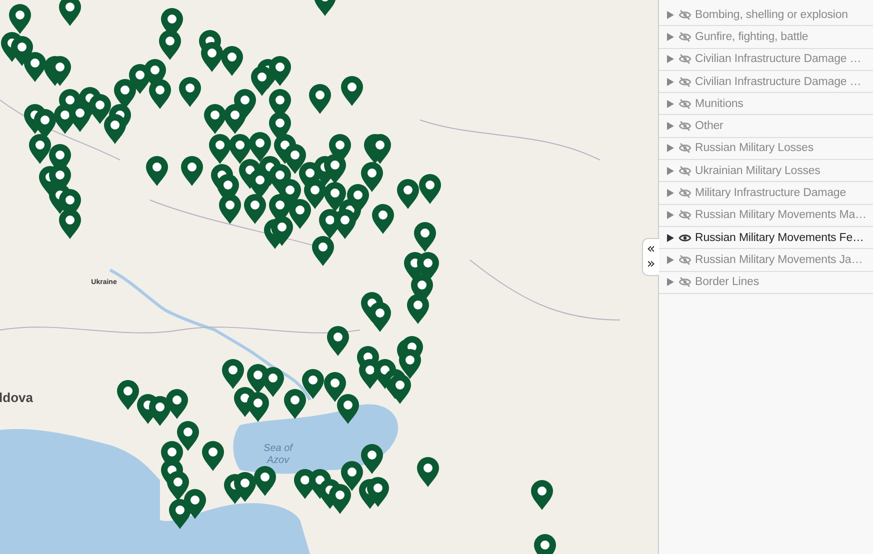 This screenshot has width=873, height=554. What do you see at coordinates (16, 397) in the screenshot?
I see `map-label: ldova` at bounding box center [16, 397].